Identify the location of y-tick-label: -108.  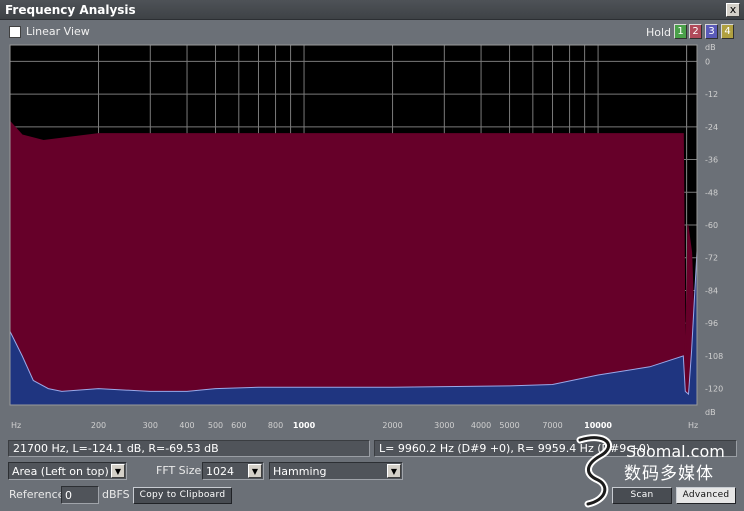
(714, 356).